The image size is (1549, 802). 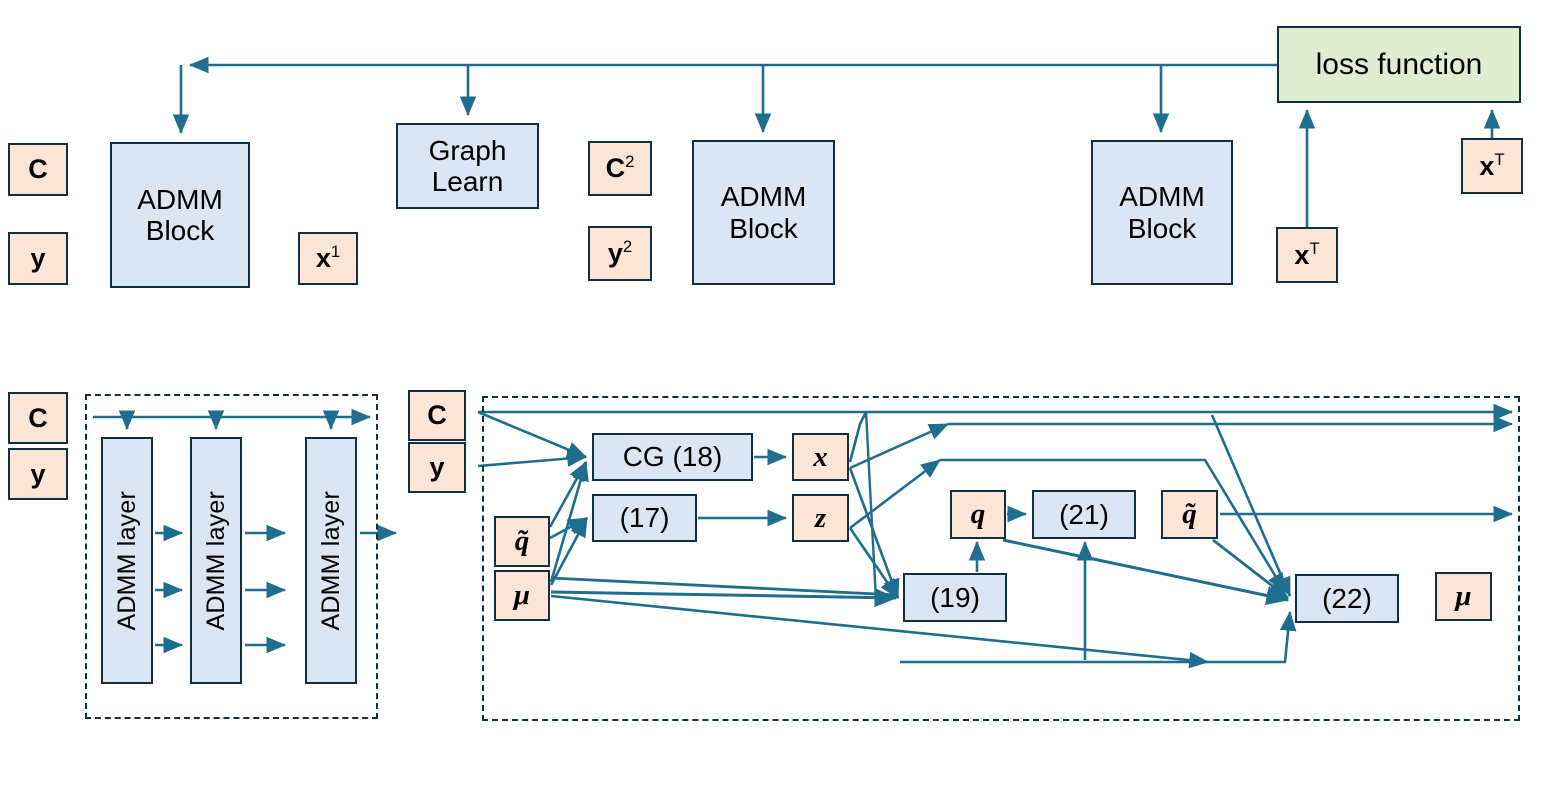 I want to click on admm-block-1: ADMM Block, so click(x=180, y=215).